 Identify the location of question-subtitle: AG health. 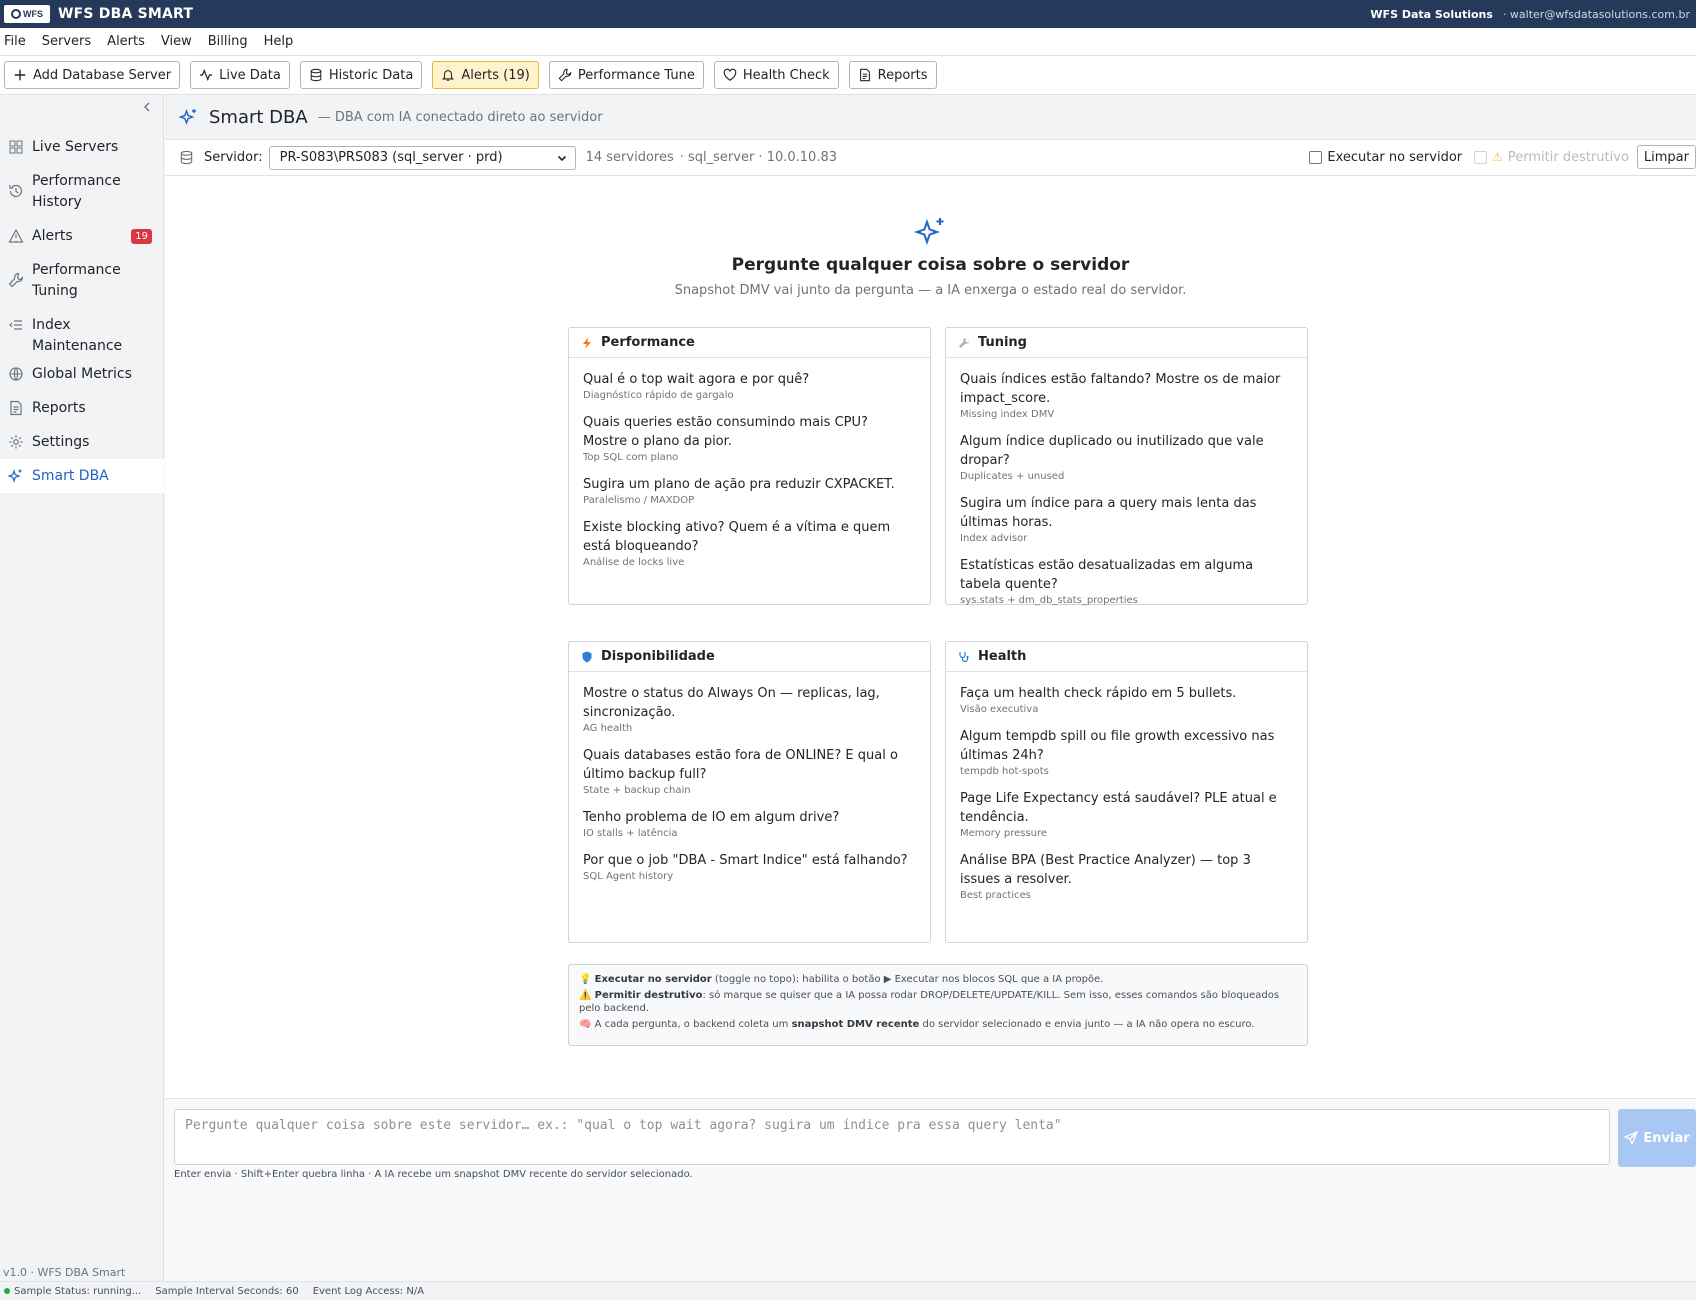
(608, 728).